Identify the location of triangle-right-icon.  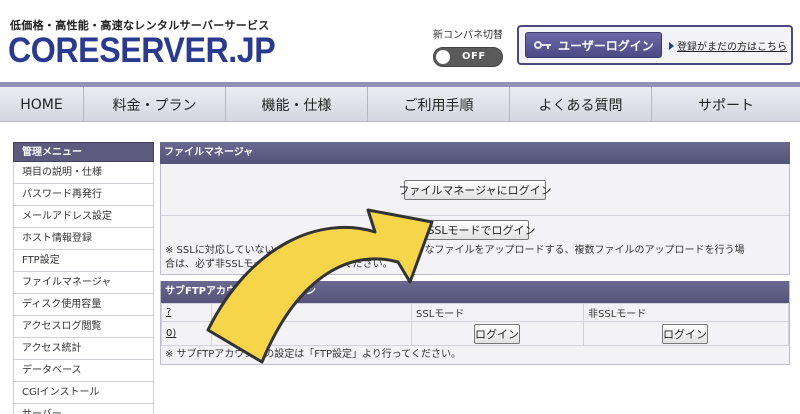
(671, 46).